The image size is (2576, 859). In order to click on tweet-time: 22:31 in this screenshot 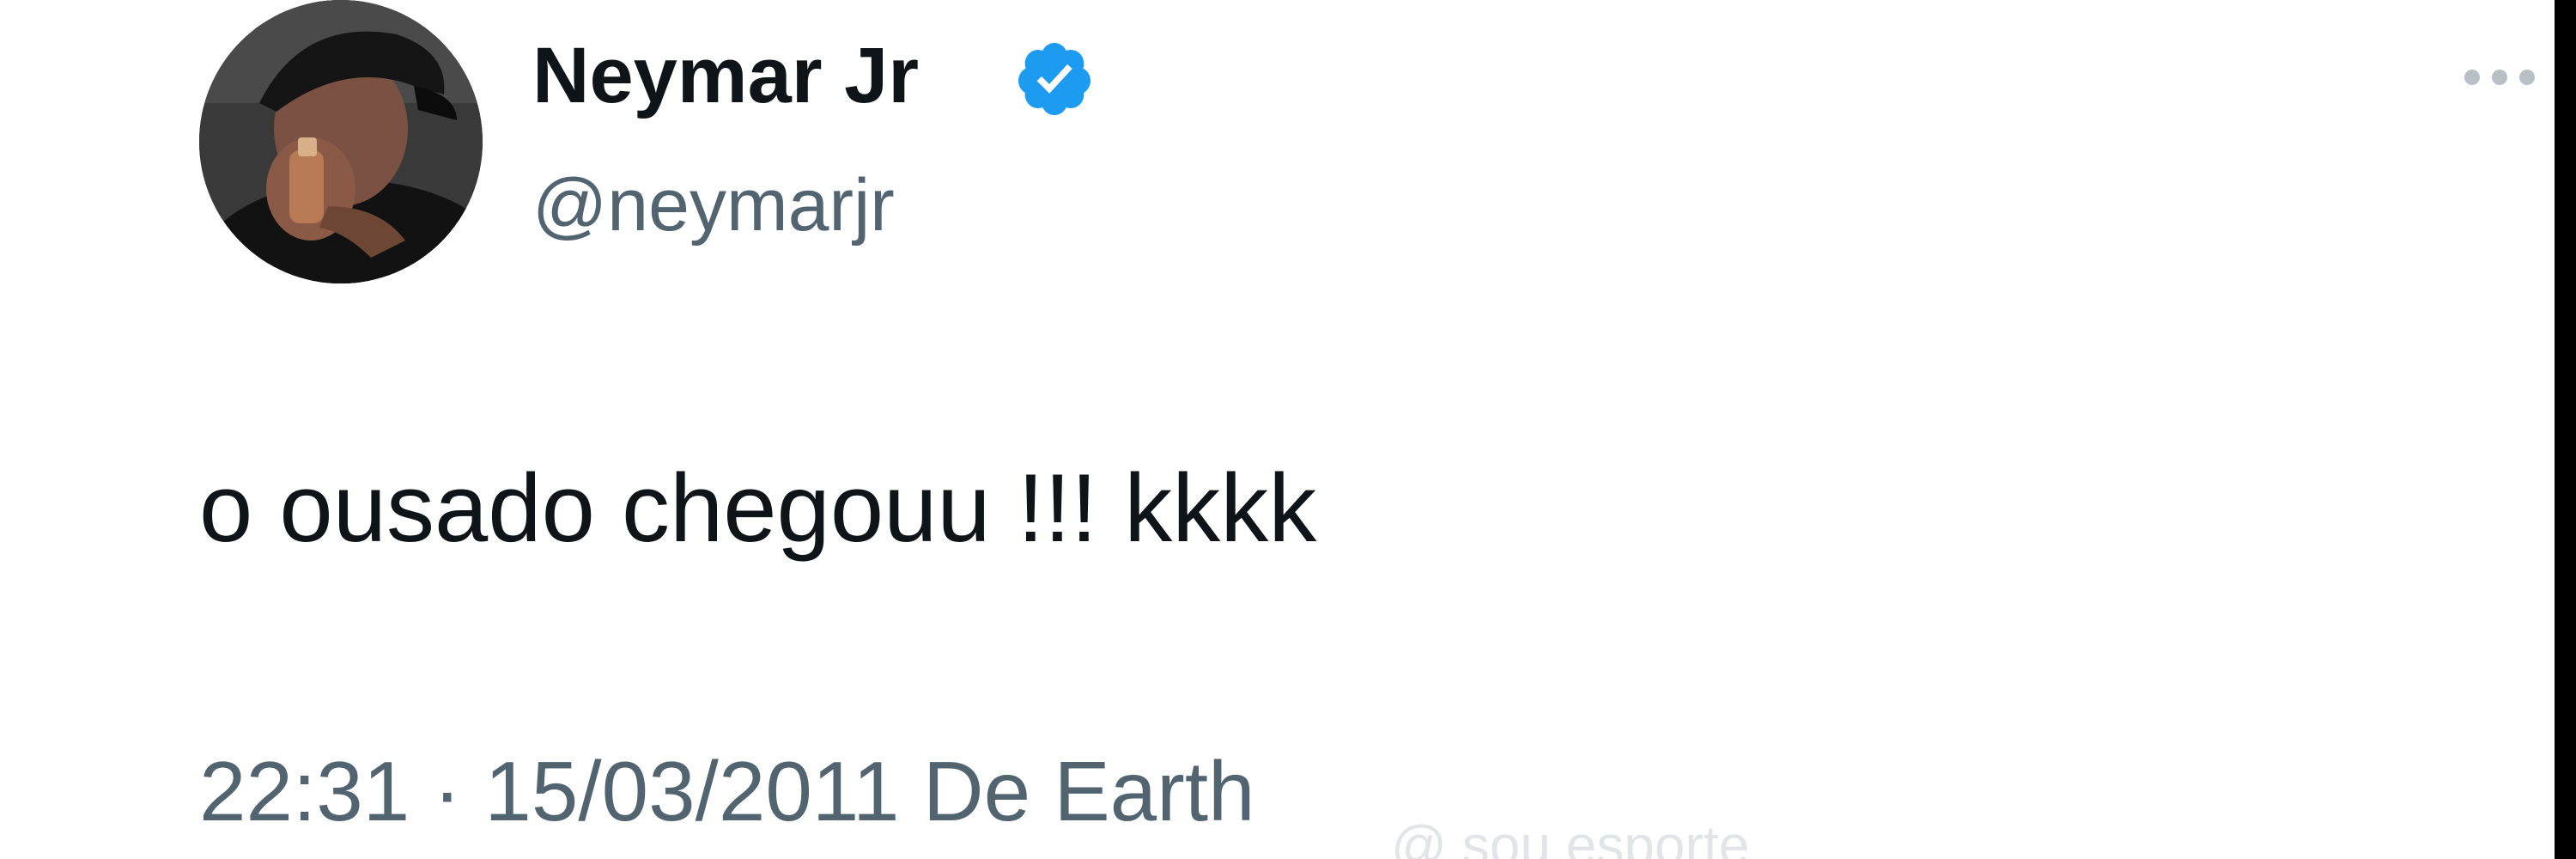, I will do `click(304, 791)`.